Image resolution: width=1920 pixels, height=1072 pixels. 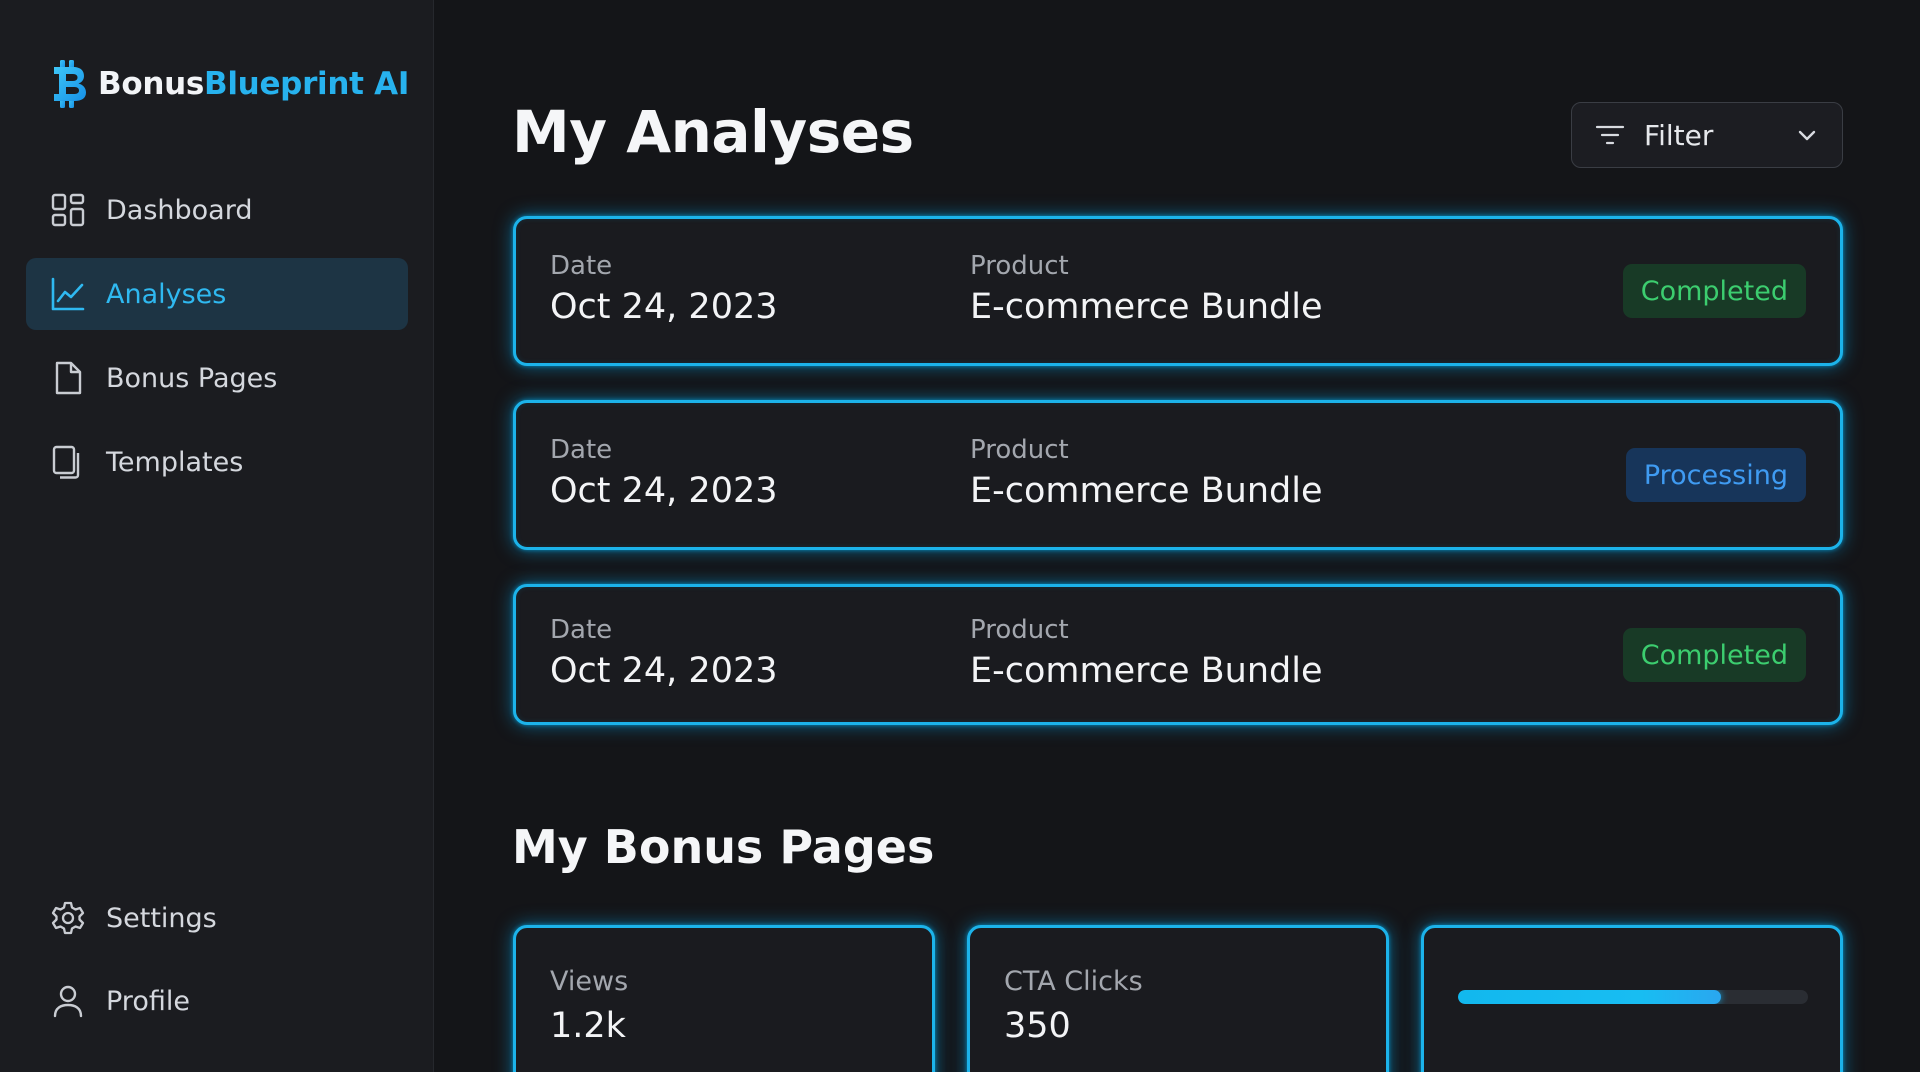 I want to click on filter-label: Filter, so click(x=1679, y=135).